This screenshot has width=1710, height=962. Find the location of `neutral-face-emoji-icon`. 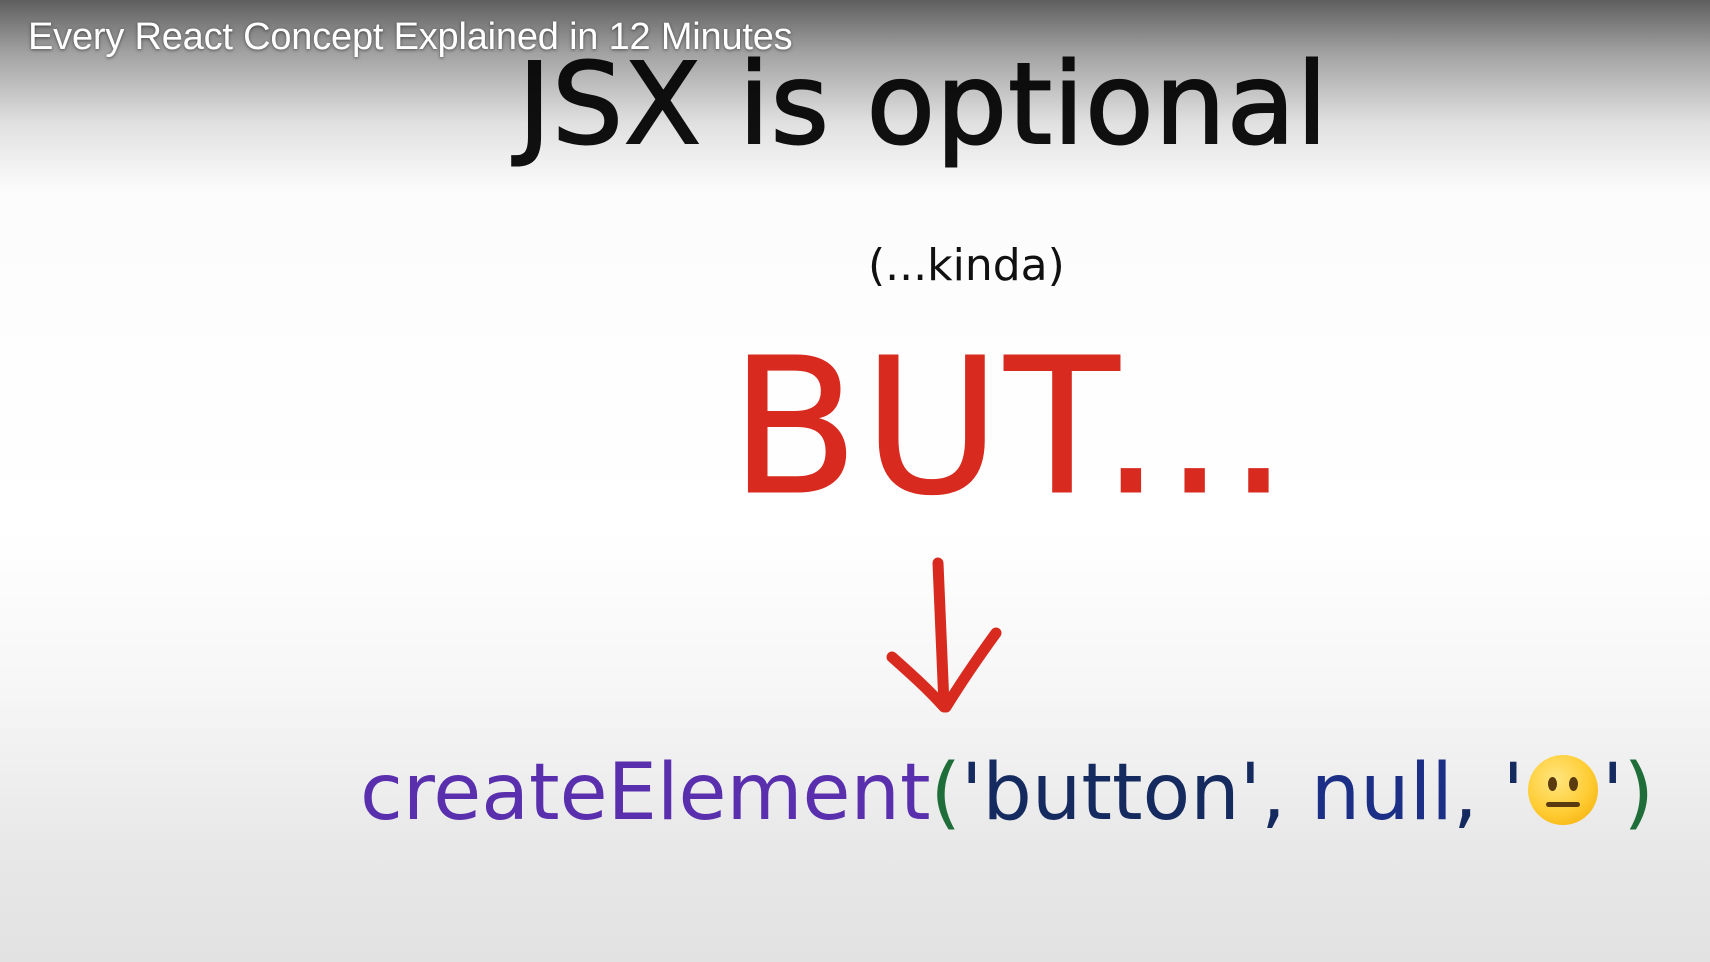

neutral-face-emoji-icon is located at coordinates (1562, 790).